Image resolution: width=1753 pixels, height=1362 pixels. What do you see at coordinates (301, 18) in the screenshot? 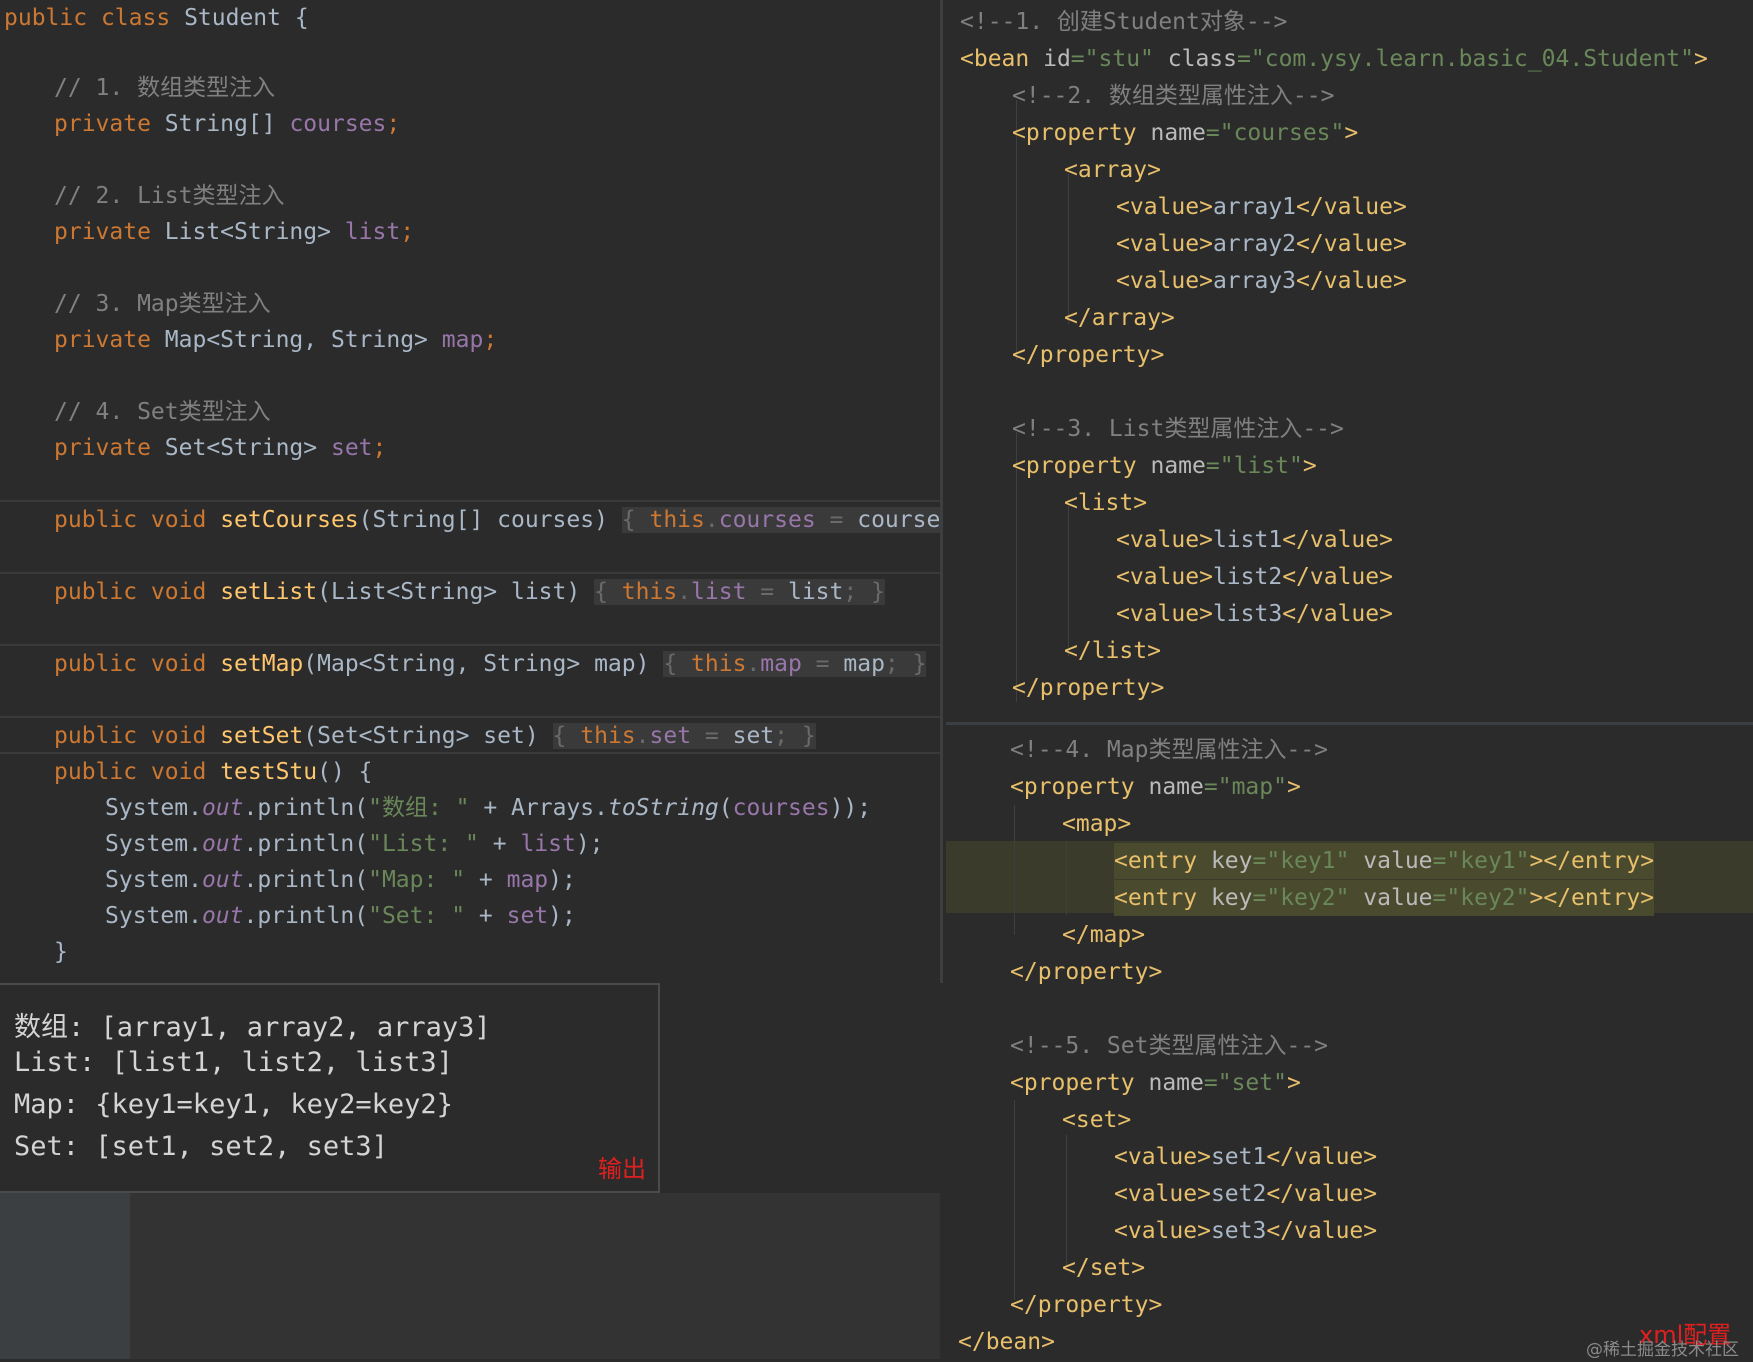
I see `brace: {` at bounding box center [301, 18].